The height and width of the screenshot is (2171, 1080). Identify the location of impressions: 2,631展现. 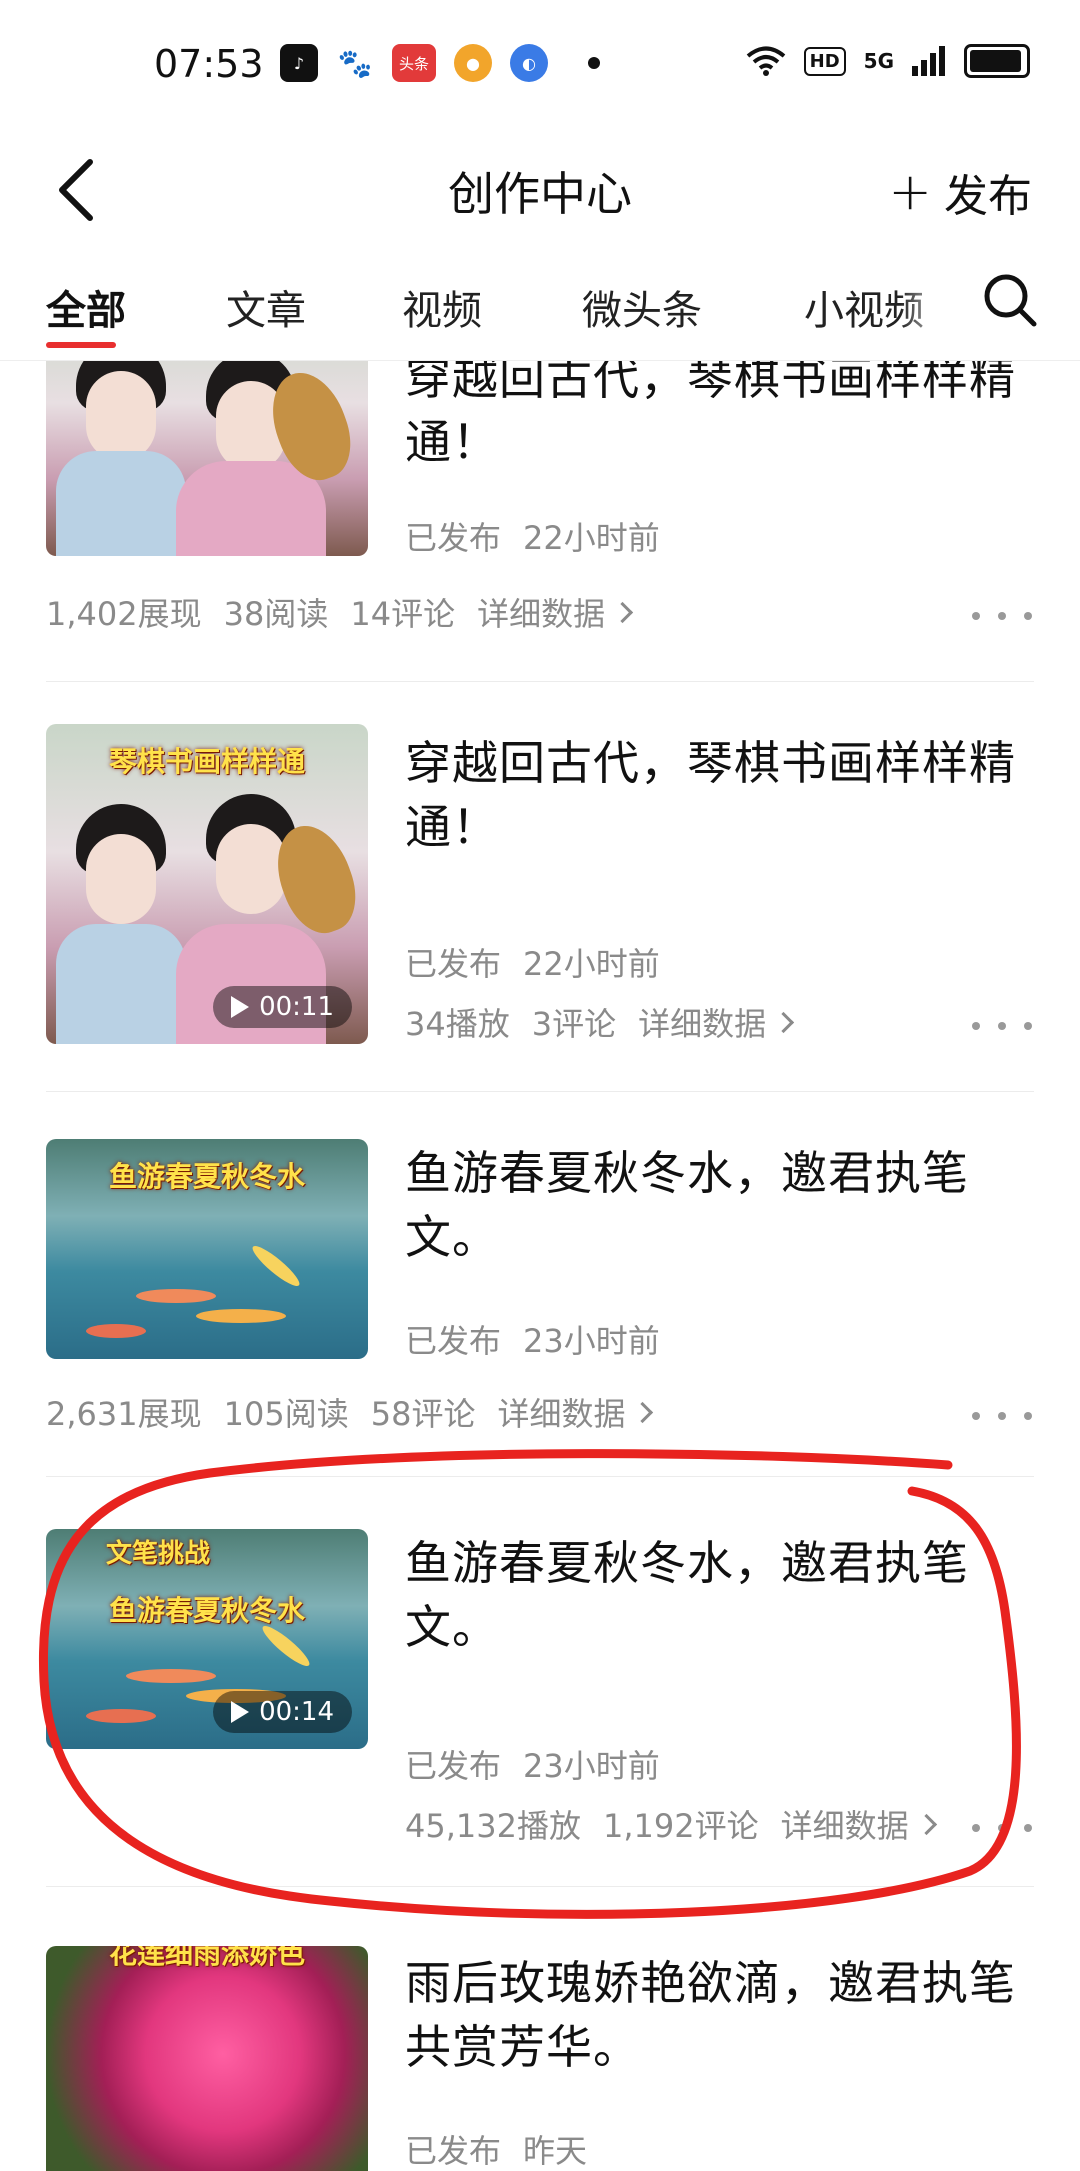
(124, 1414).